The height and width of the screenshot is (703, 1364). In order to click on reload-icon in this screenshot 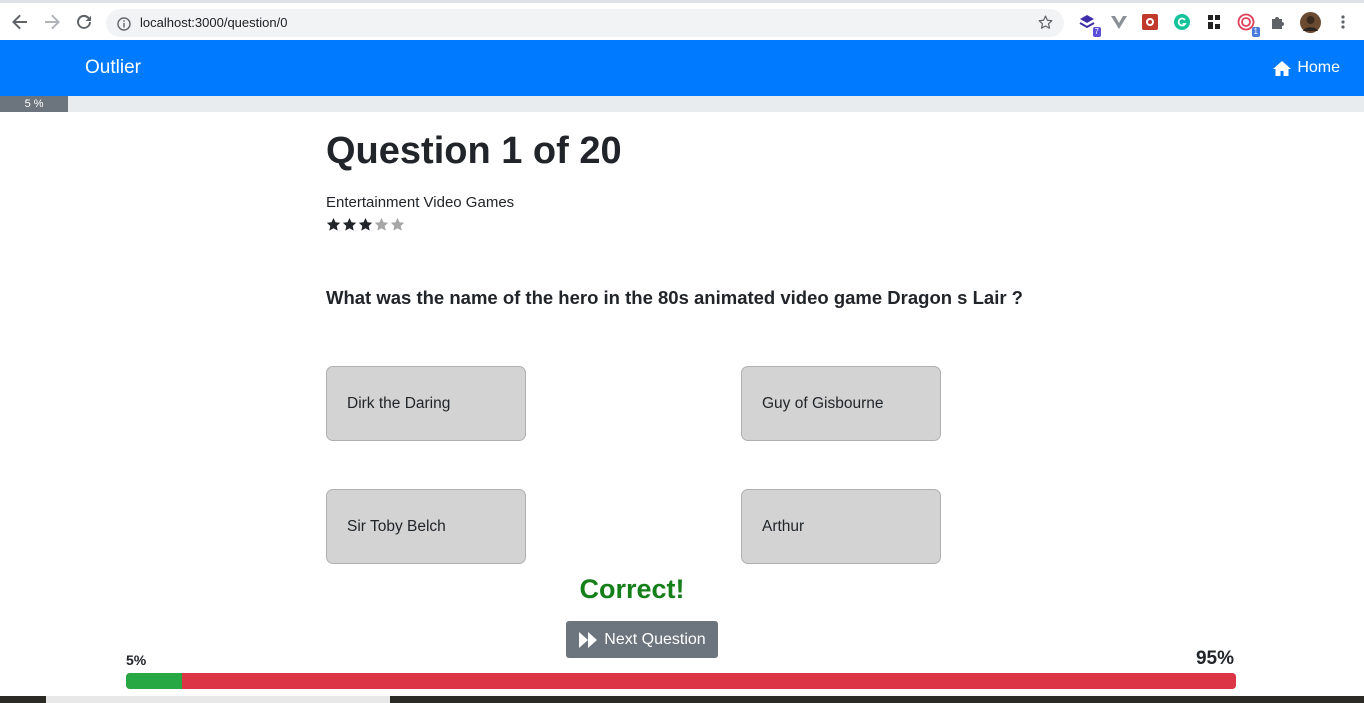, I will do `click(84, 21)`.